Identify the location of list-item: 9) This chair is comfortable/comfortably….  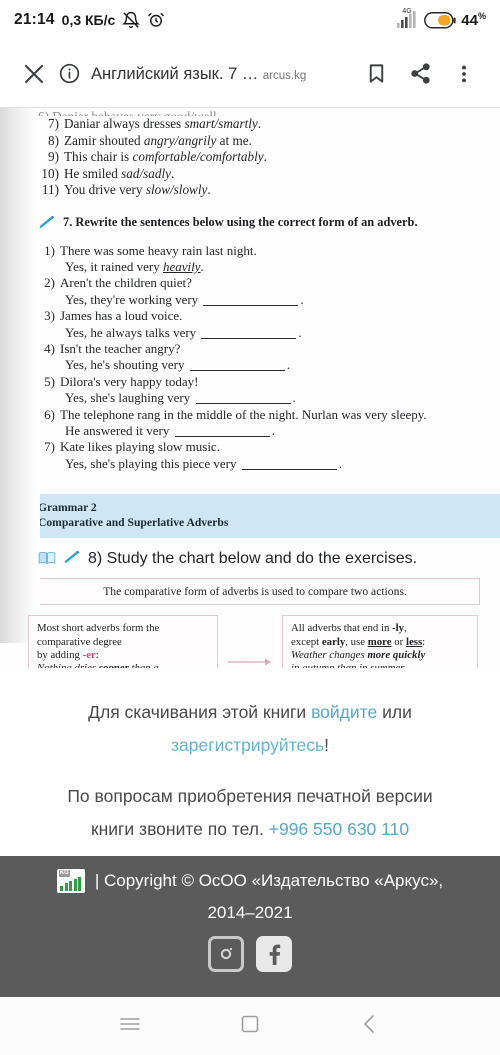
(254, 157).